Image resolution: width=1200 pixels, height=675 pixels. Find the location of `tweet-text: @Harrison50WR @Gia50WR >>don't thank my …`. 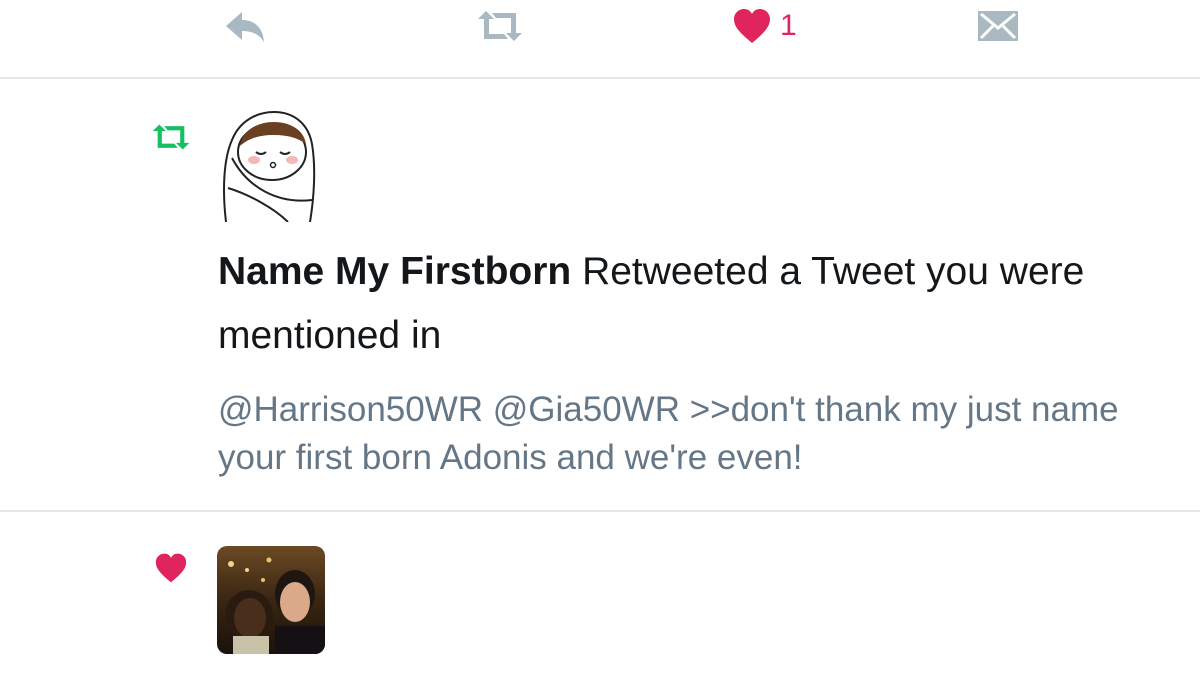

tweet-text: @Harrison50WR @Gia50WR >>don't thank my … is located at coordinates (688, 434).